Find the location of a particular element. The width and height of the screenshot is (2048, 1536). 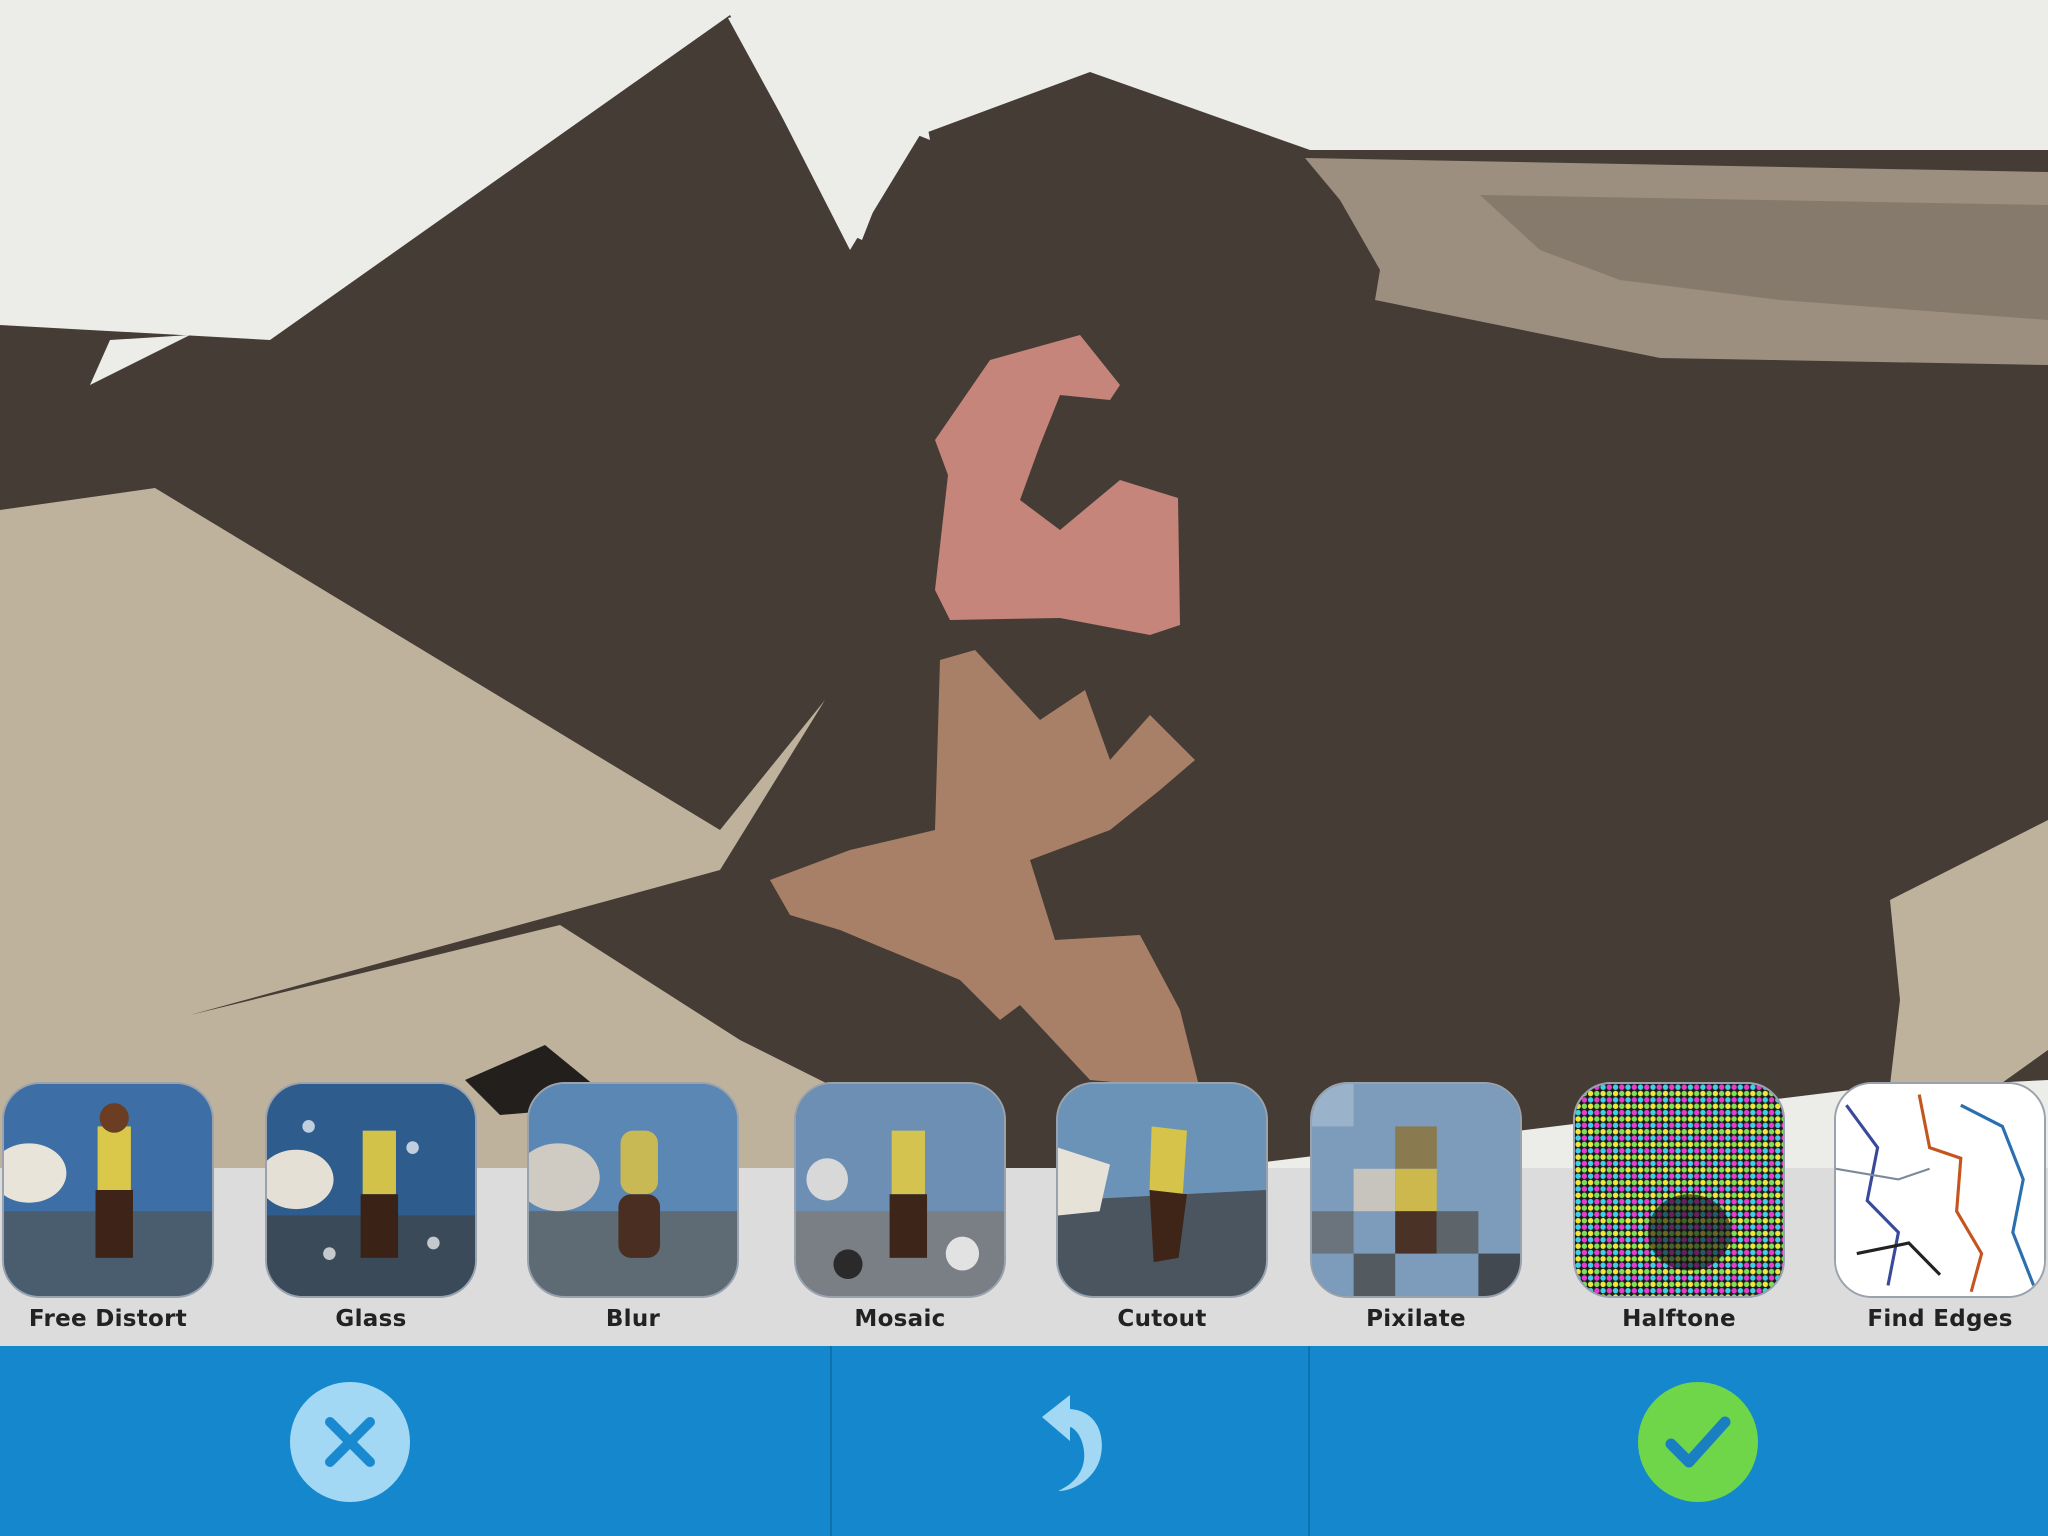

filter-label: Free Distort is located at coordinates (108, 1319).